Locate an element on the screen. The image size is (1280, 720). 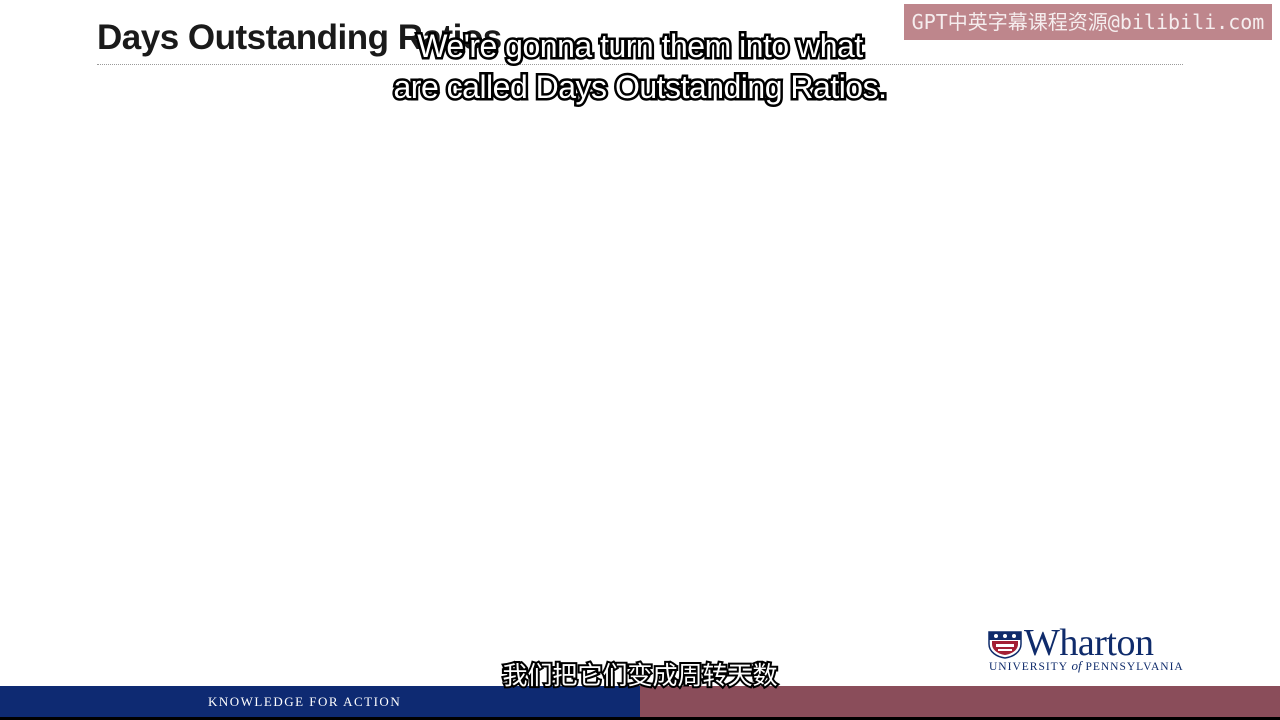
logo-sub-suffix: PENNSYLVANIA is located at coordinates (1132, 667).